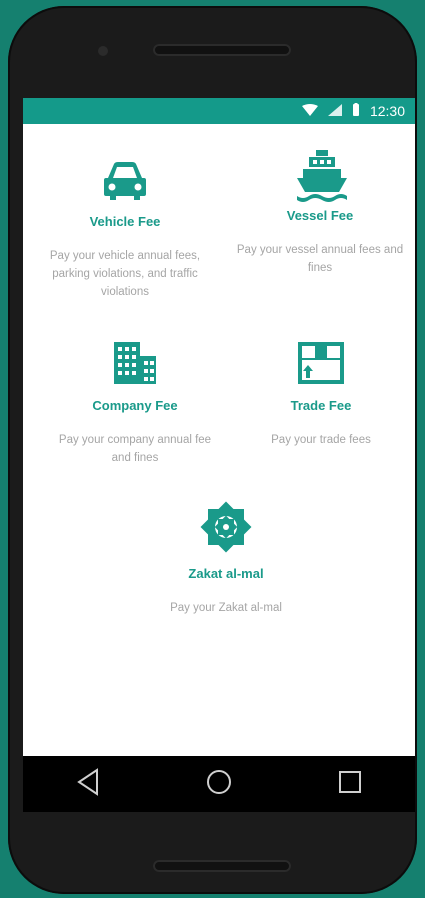  Describe the element at coordinates (226, 527) in the screenshot. I see `star-emblem-icon` at that location.